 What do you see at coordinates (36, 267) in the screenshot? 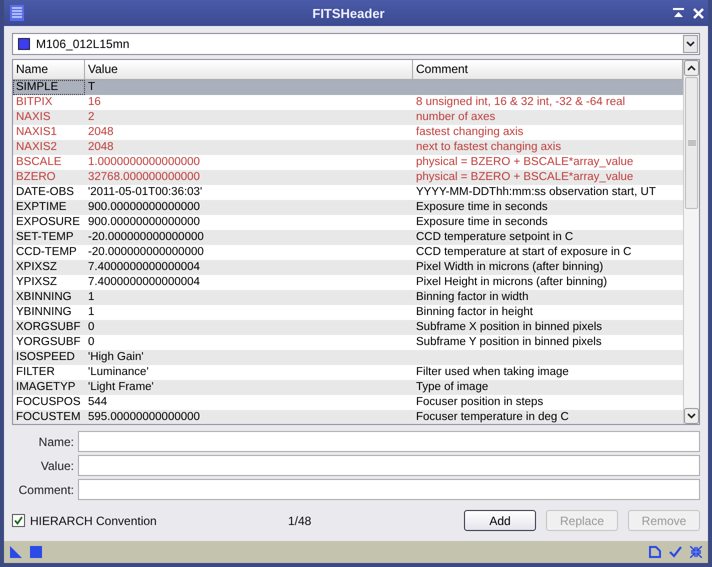
I see `table-cell-text: XPIXSZ` at bounding box center [36, 267].